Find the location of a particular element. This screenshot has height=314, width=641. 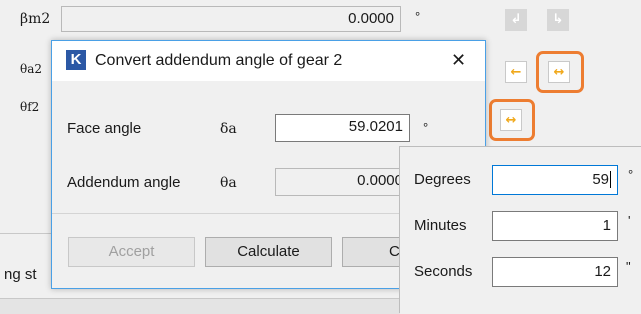

app-logo-icon: K is located at coordinates (76, 60).